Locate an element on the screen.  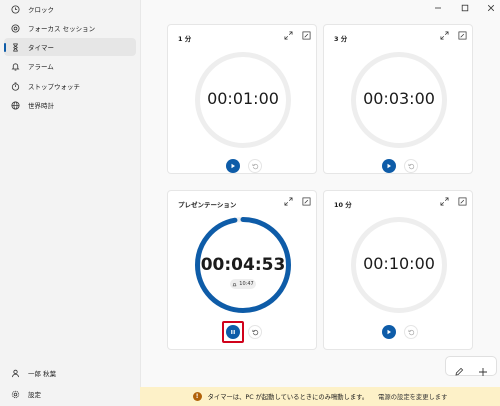
banner-message: タイマーは、PC が起動しているときにのみ鳴動します。 is located at coordinates (288, 397).